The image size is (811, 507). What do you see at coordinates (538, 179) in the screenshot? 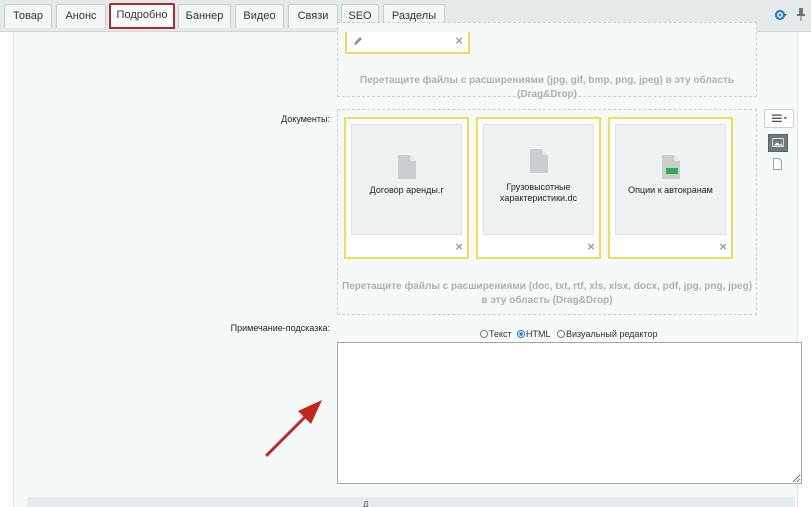
I see `file-preview: Грузовысотные характеристики.dc` at bounding box center [538, 179].